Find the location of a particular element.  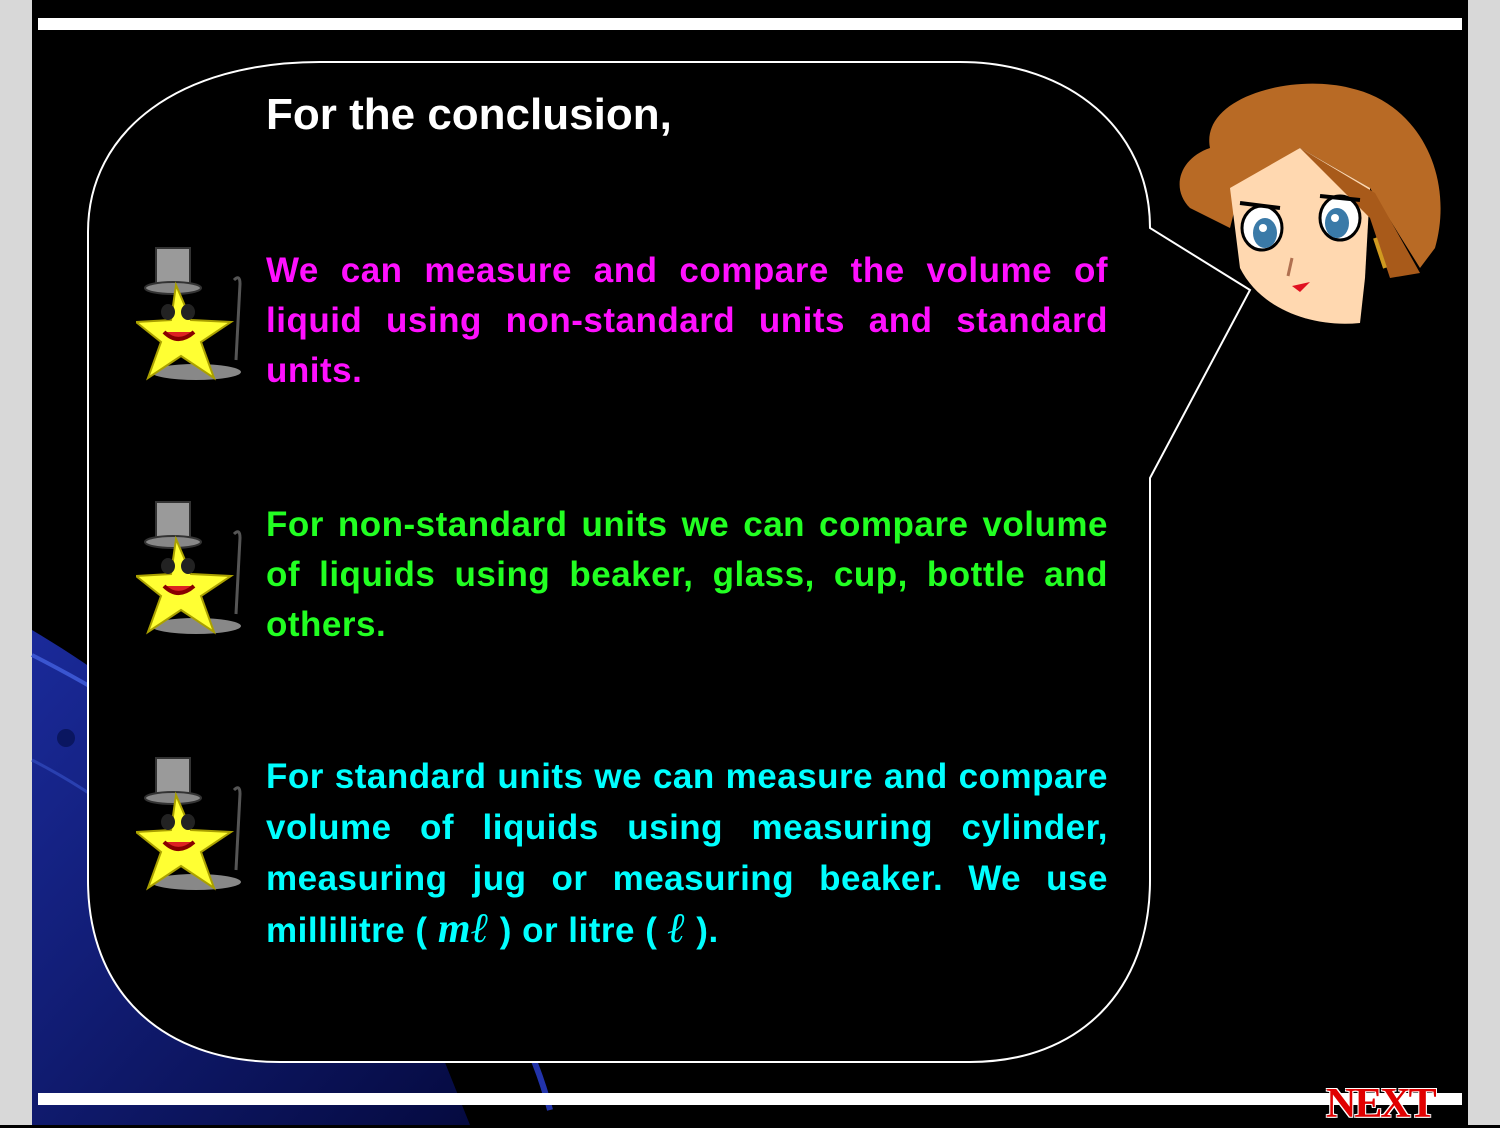

point-3-text-part3: ). is located at coordinates (707, 930).